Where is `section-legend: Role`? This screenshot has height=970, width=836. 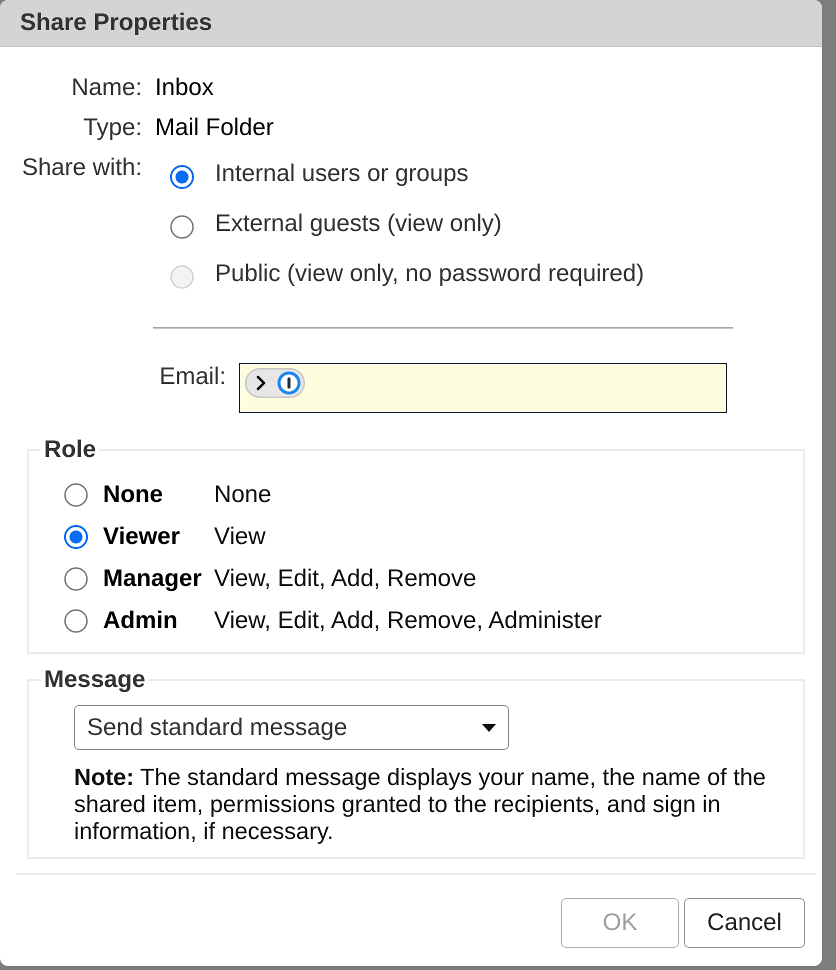
section-legend: Role is located at coordinates (70, 450).